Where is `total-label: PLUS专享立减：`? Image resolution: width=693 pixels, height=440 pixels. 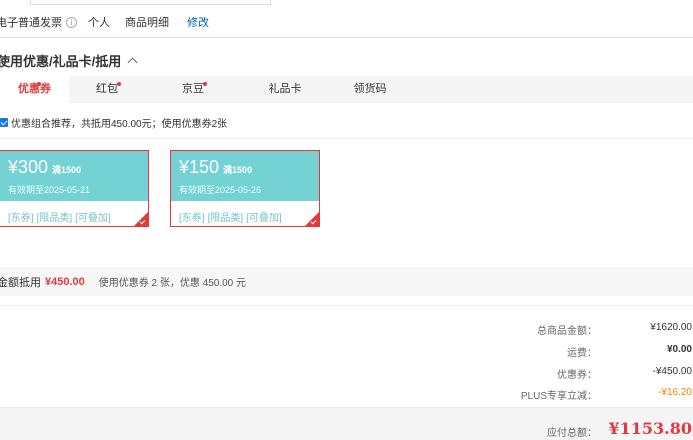 total-label: PLUS专享立减： is located at coordinates (558, 396).